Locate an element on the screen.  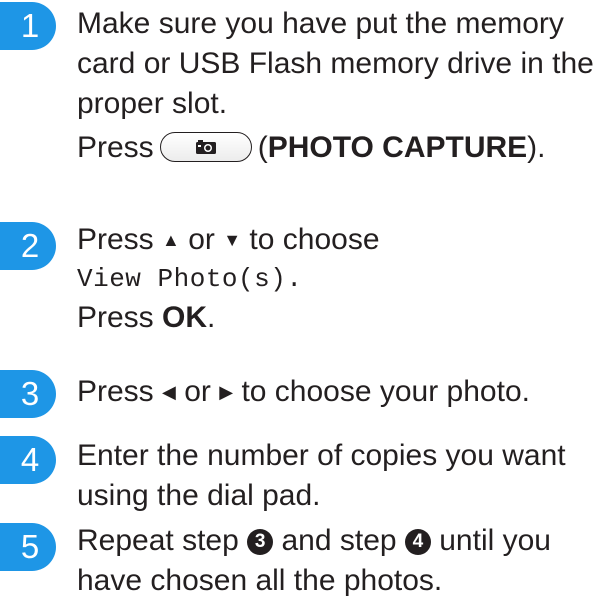
down-arrow-icon: ▼ is located at coordinates (232, 240).